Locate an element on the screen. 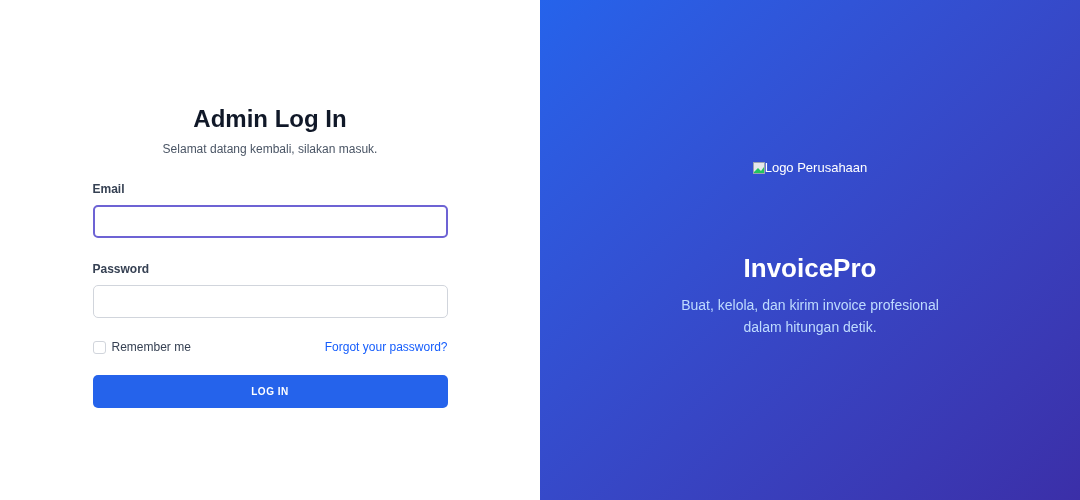 The width and height of the screenshot is (1080, 500). forgot-password-link: Forgot your password? is located at coordinates (386, 347).